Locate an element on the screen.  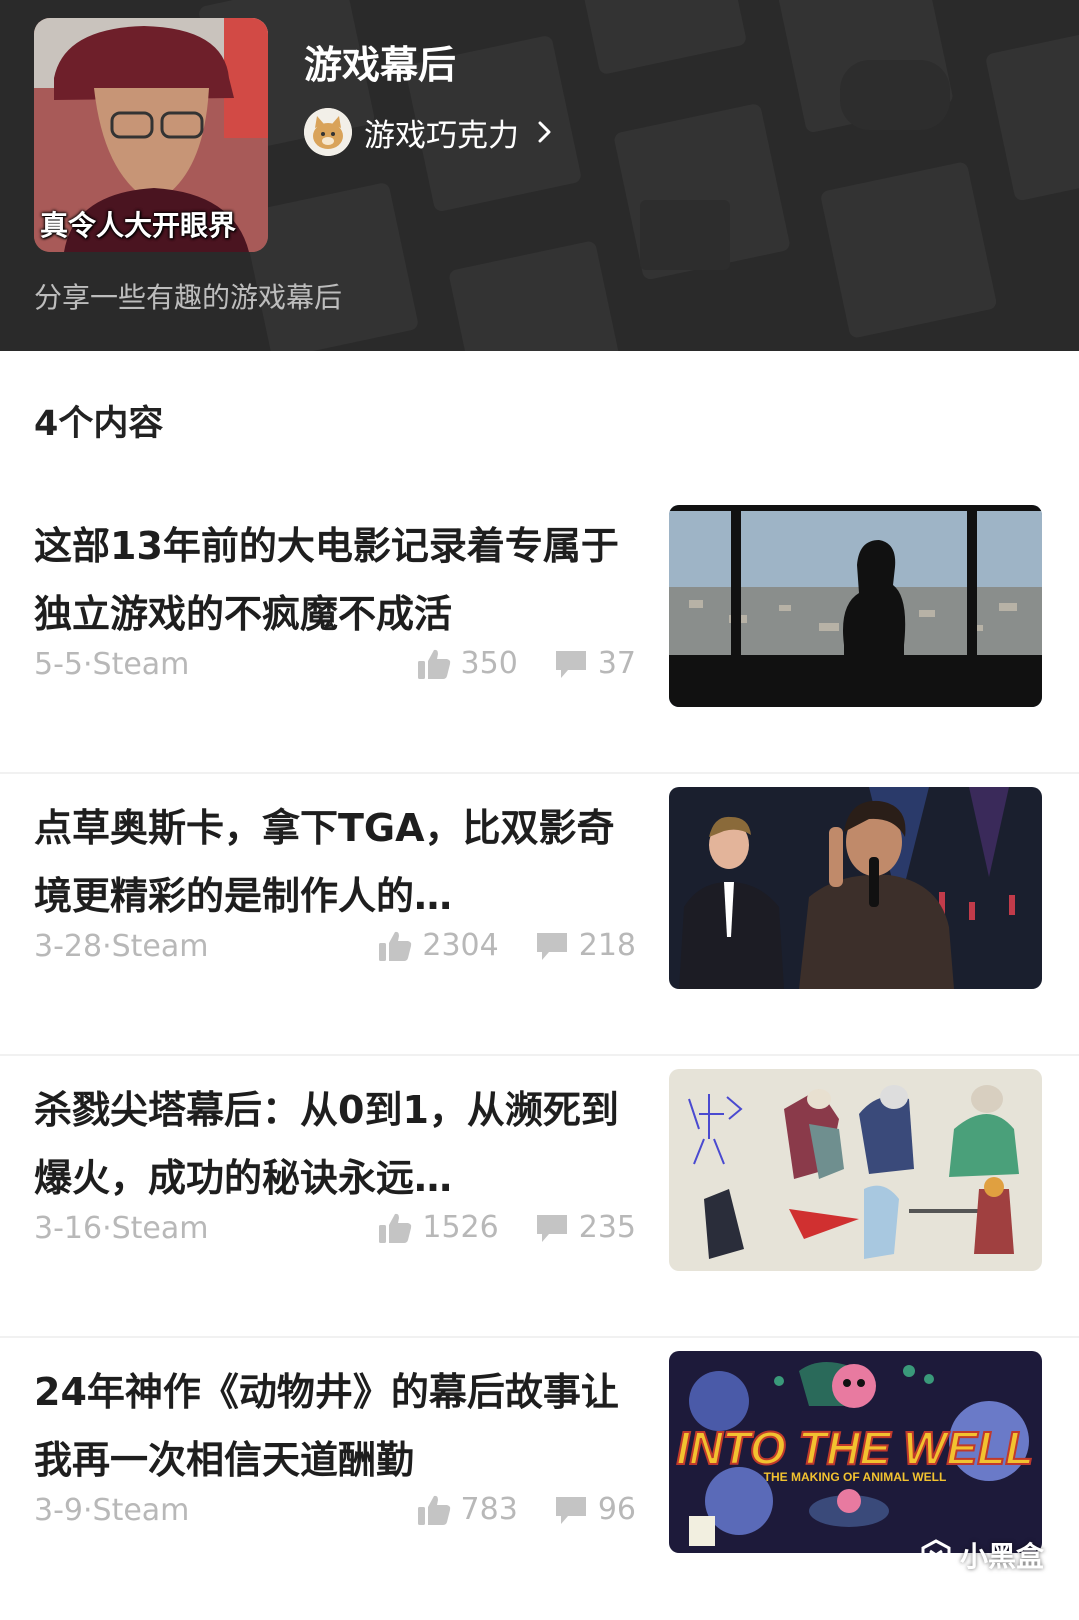
article-title: 这部13年前的大电影记录着专属于独立游戏的不疯魔不成活 is located at coordinates (339, 580).